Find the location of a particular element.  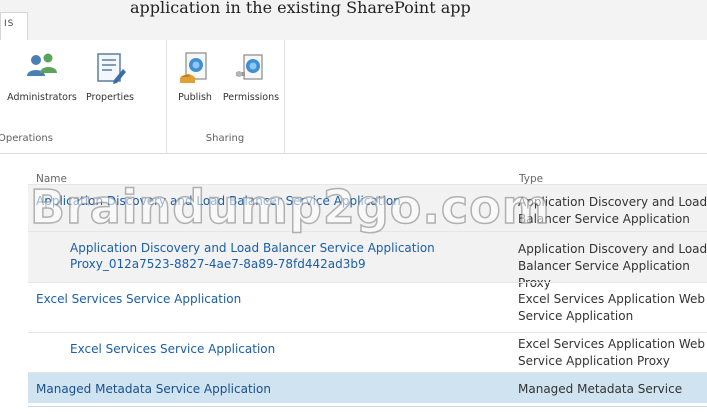

permissions-label: Permissions is located at coordinates (251, 97).